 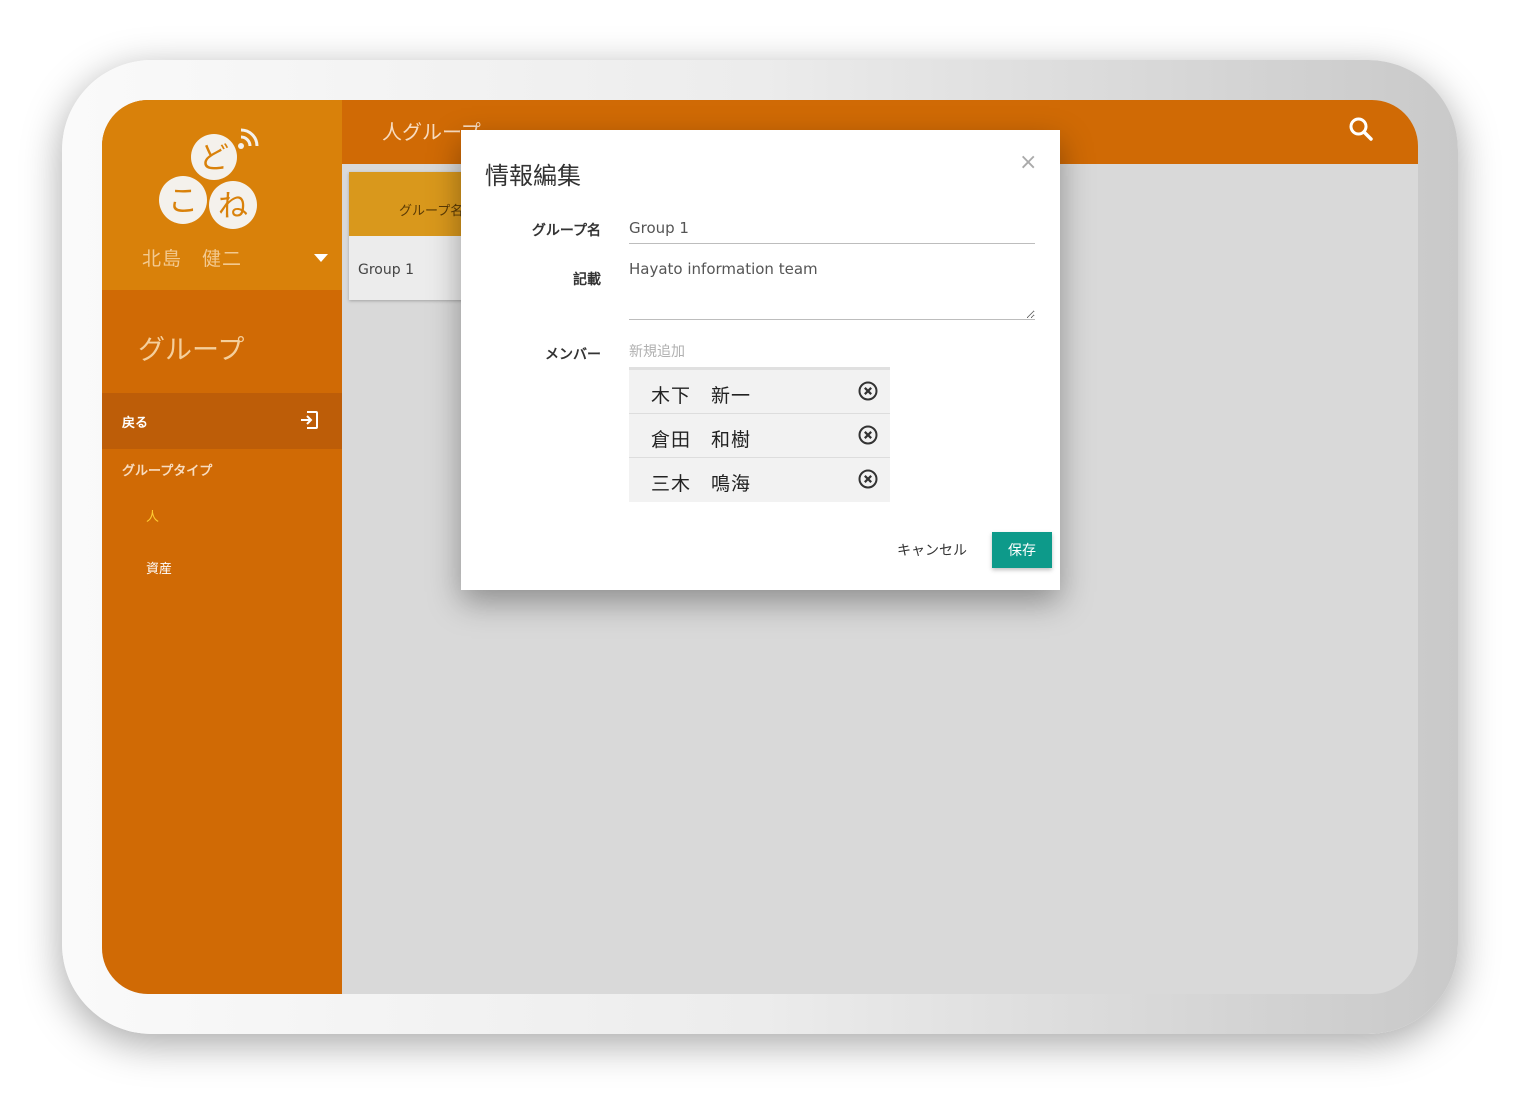 What do you see at coordinates (222, 547) in the screenshot?
I see `sidebar: ど こ ね 北島 健二 グループ 戻る グループタイプ 人 資産` at bounding box center [222, 547].